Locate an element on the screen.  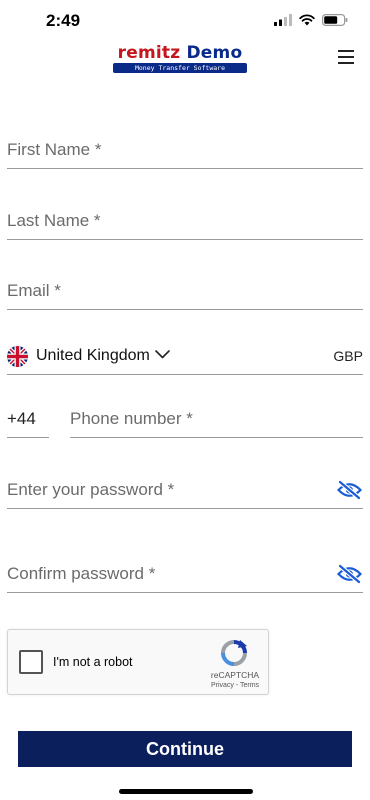
logo-wordmark: remitz Demo is located at coordinates (180, 53).